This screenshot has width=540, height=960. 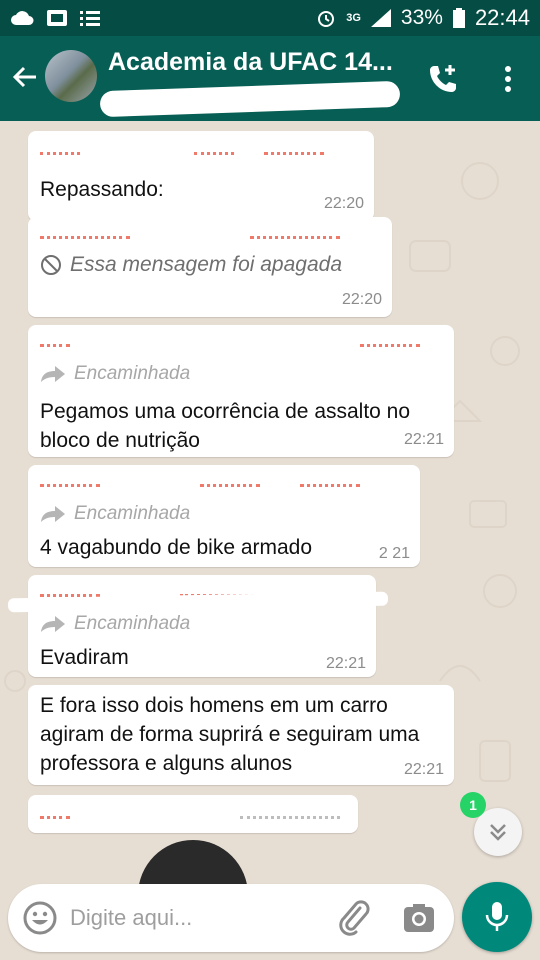 What do you see at coordinates (394, 553) in the screenshot?
I see `message-time: 2 21` at bounding box center [394, 553].